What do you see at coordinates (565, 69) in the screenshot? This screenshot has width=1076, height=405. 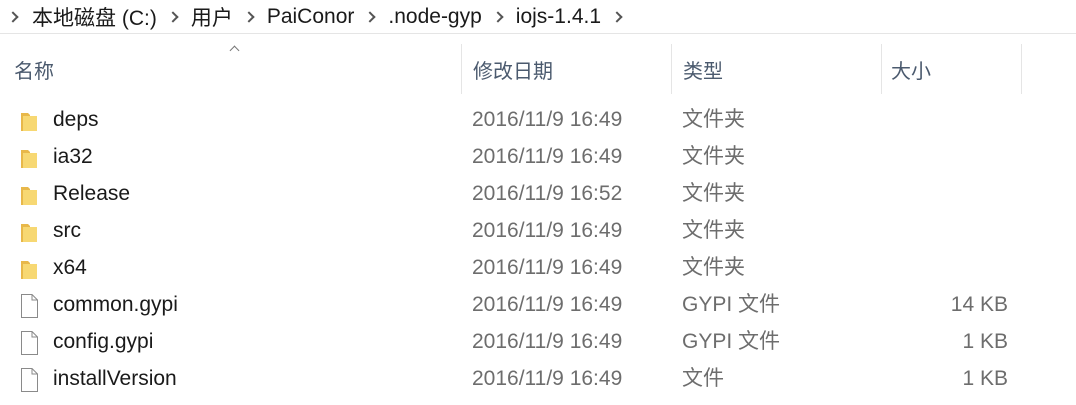 I see `column-header-date: 修改日期` at bounding box center [565, 69].